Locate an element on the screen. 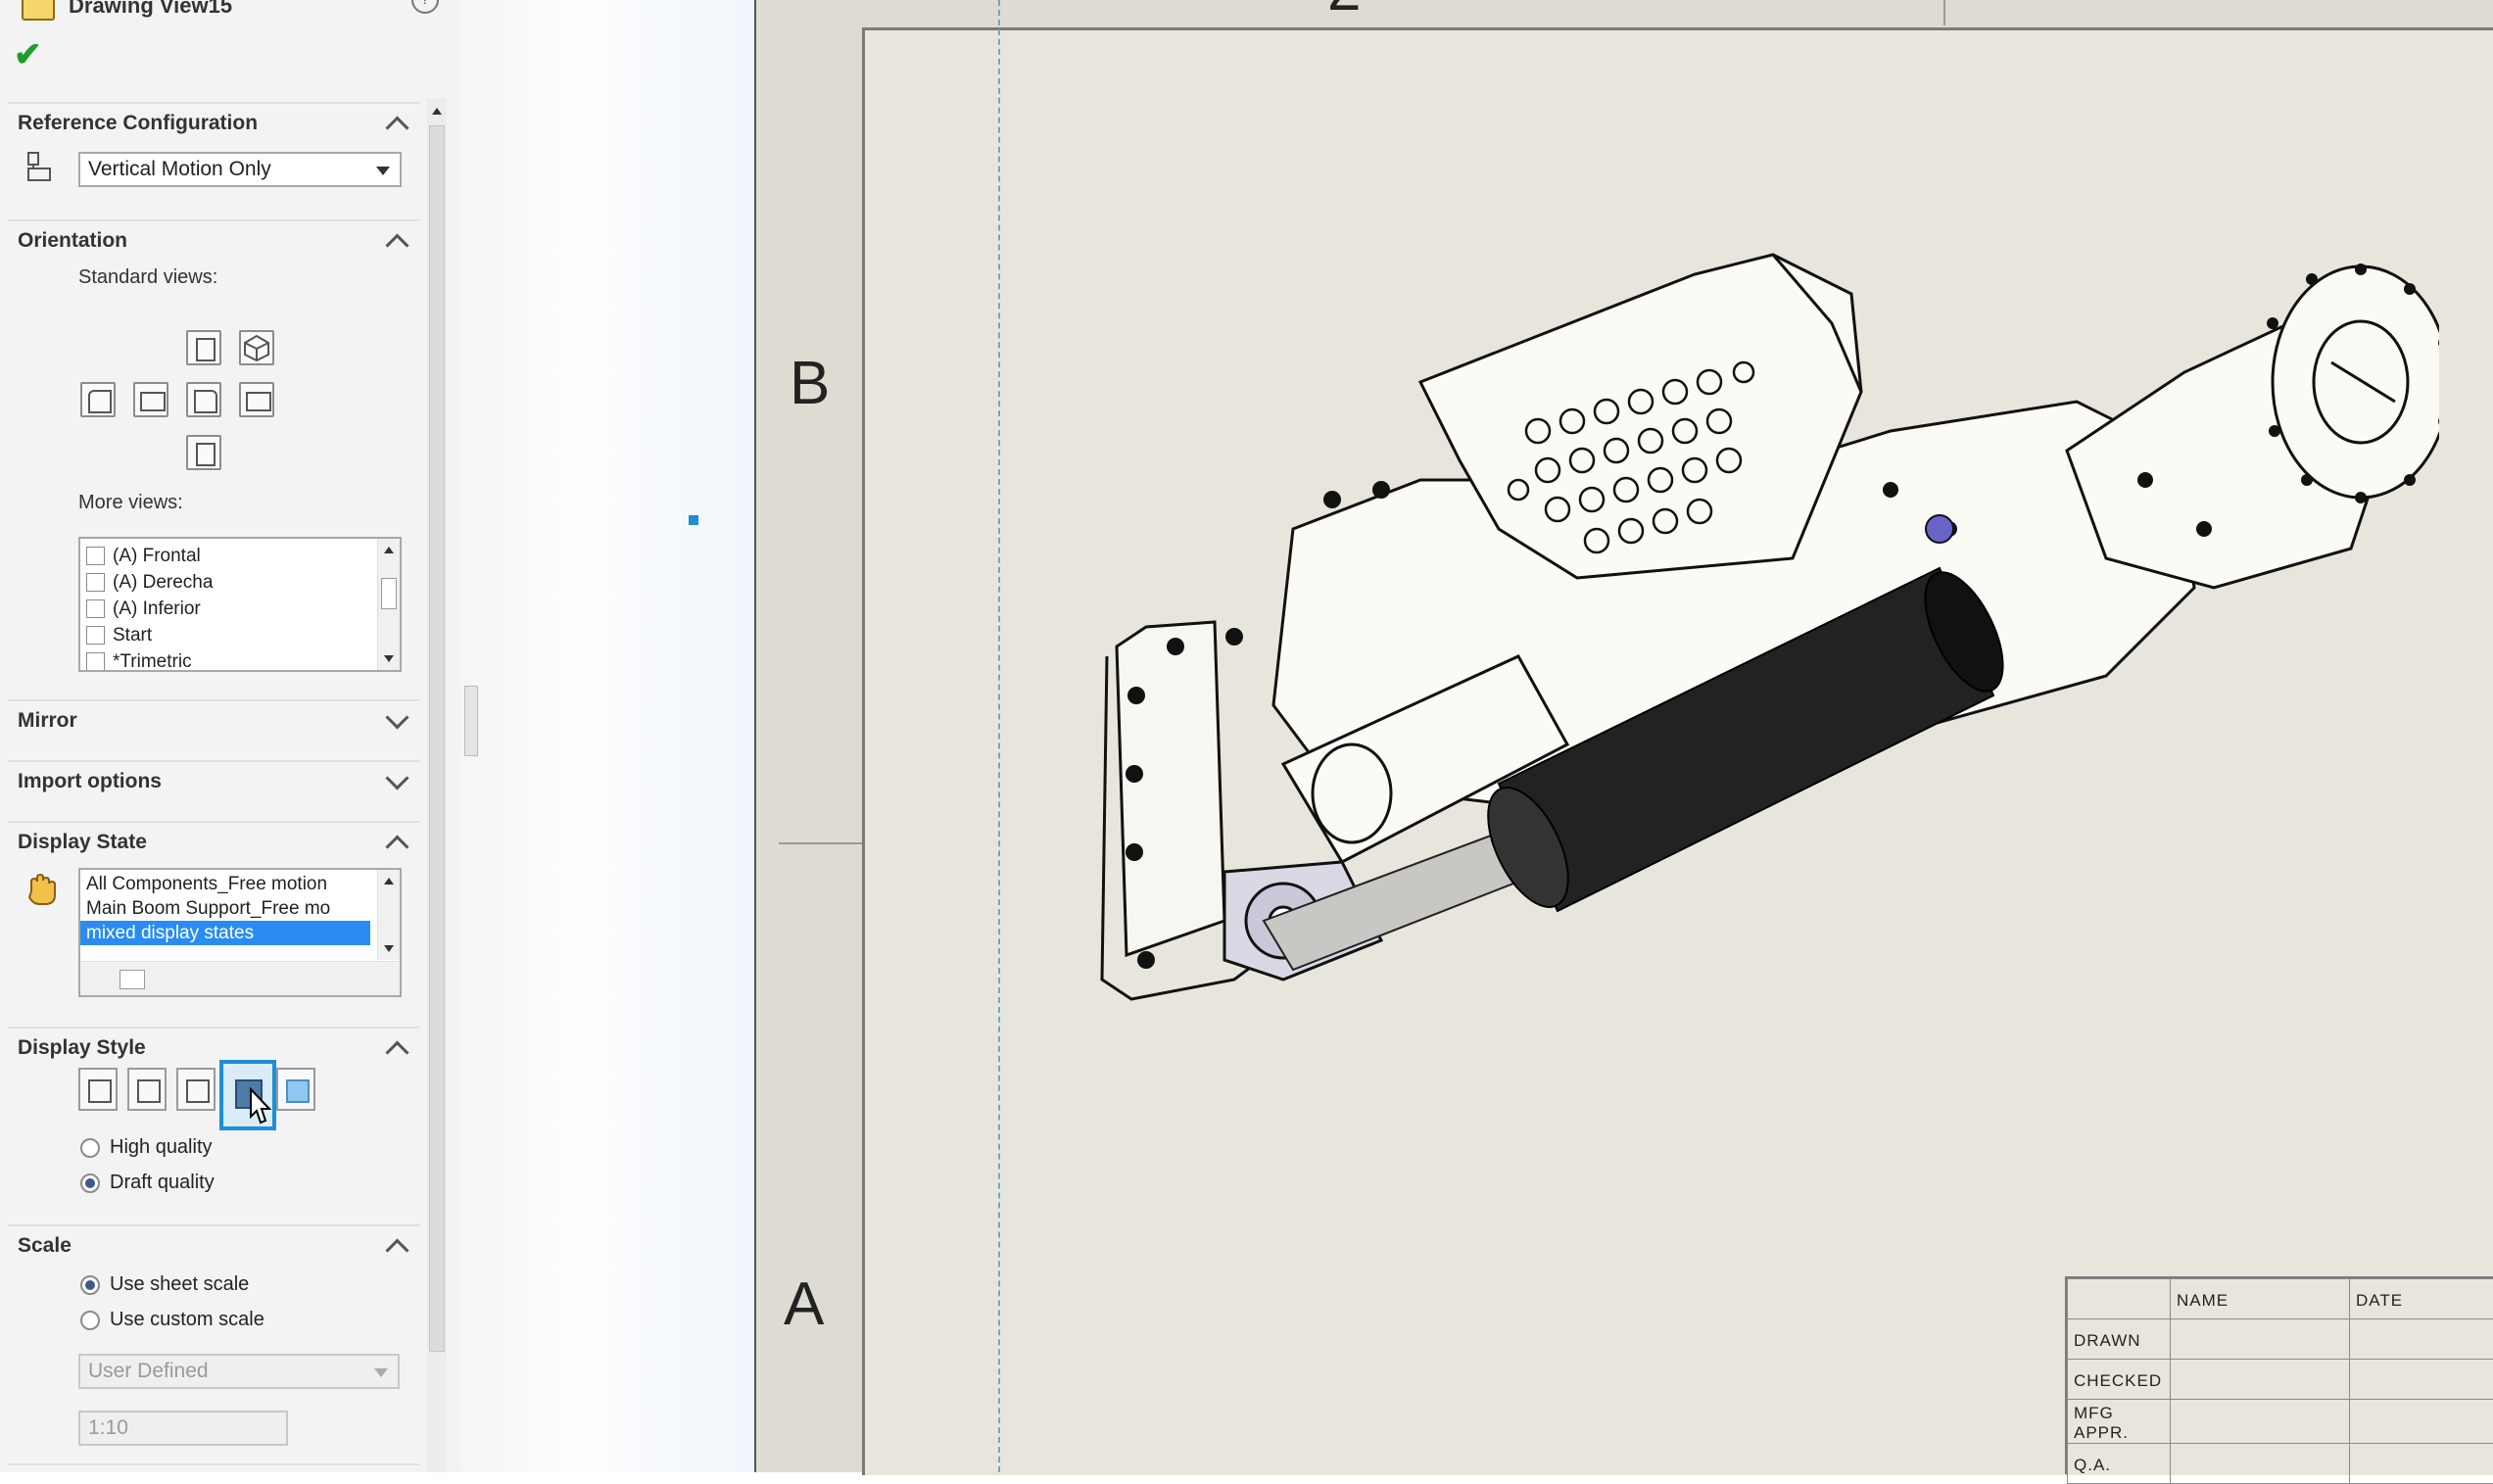 The image size is (2493, 1484). configuration-value: Vertical Motion Only is located at coordinates (180, 169).